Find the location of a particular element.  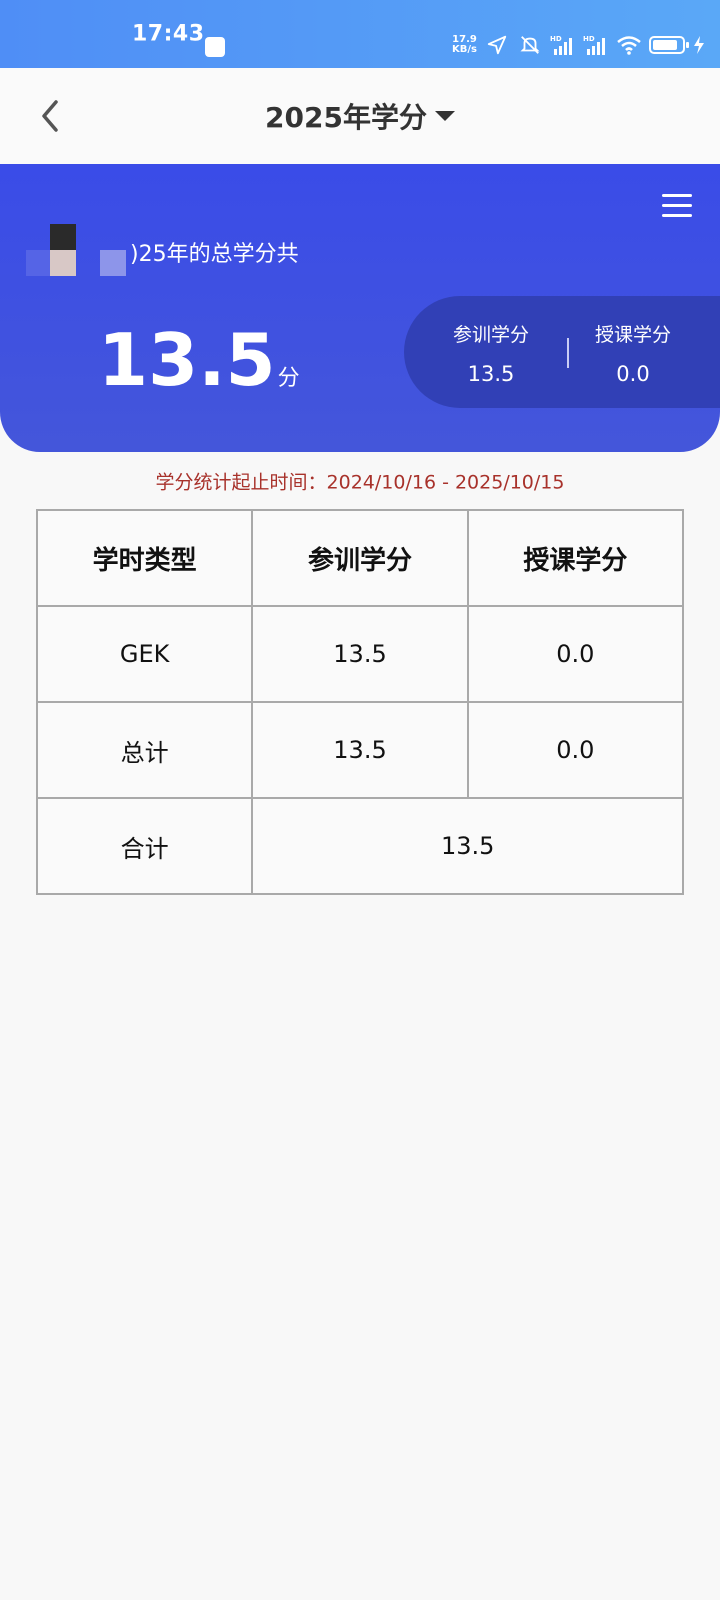

table-header-row: 学时类型 参训学分 授课学分 is located at coordinates (360, 558).